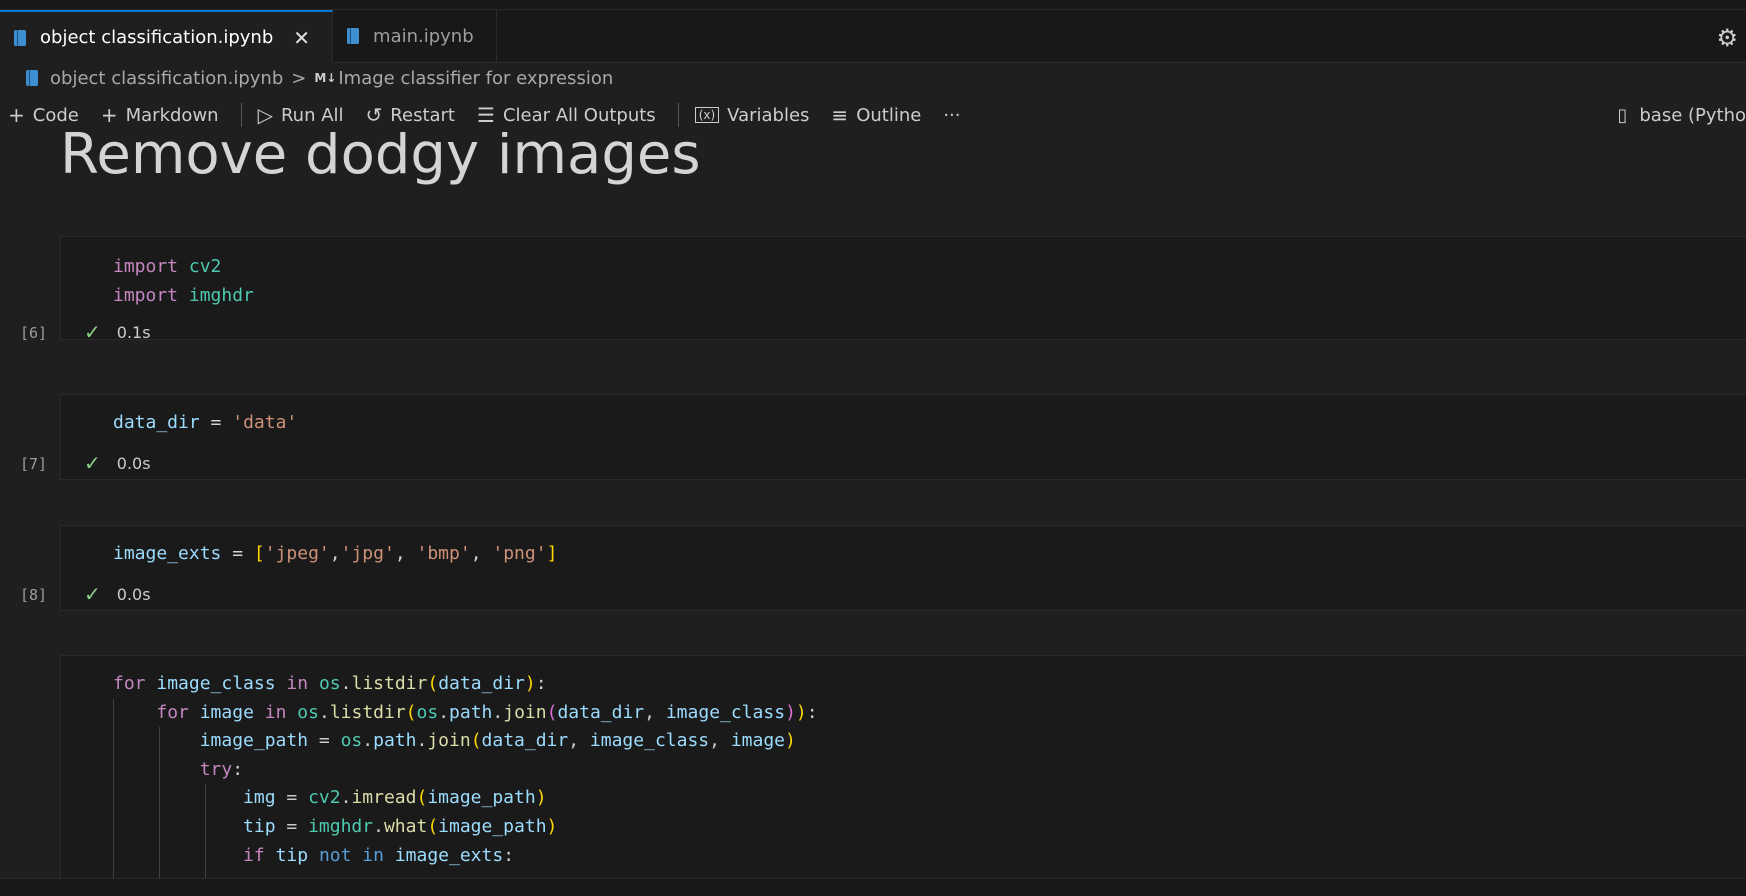  I want to click on clear-outputs-label: Clear All Outputs, so click(579, 115).